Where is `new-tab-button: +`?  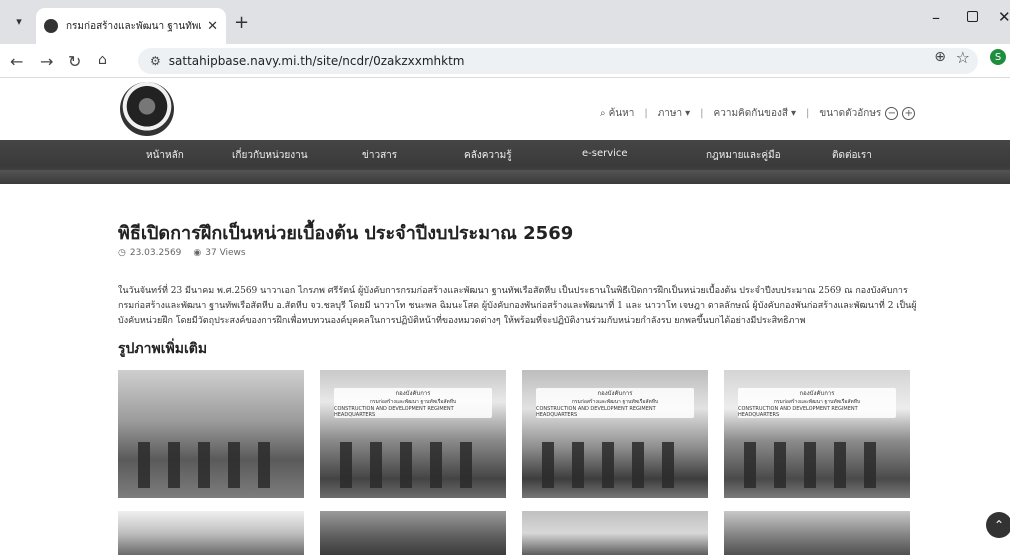
new-tab-button: + is located at coordinates (241, 22).